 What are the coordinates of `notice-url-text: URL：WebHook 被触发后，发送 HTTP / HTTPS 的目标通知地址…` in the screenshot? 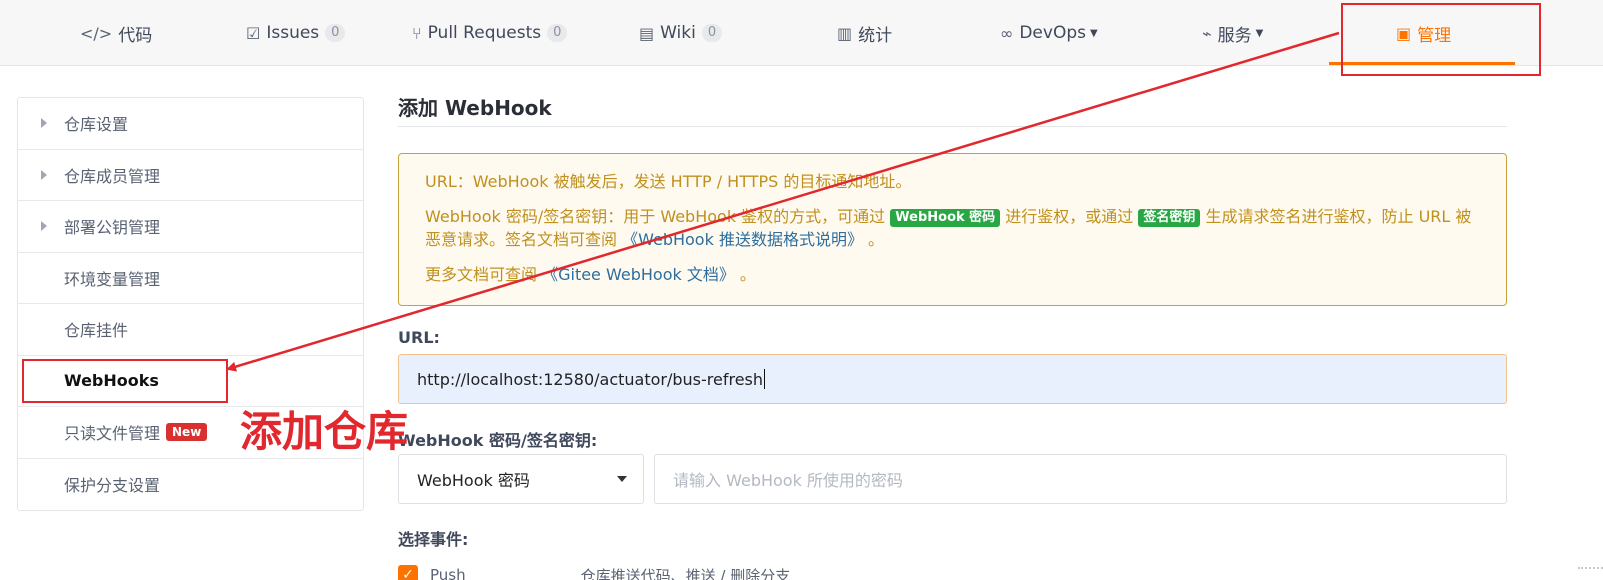 It's located at (668, 181).